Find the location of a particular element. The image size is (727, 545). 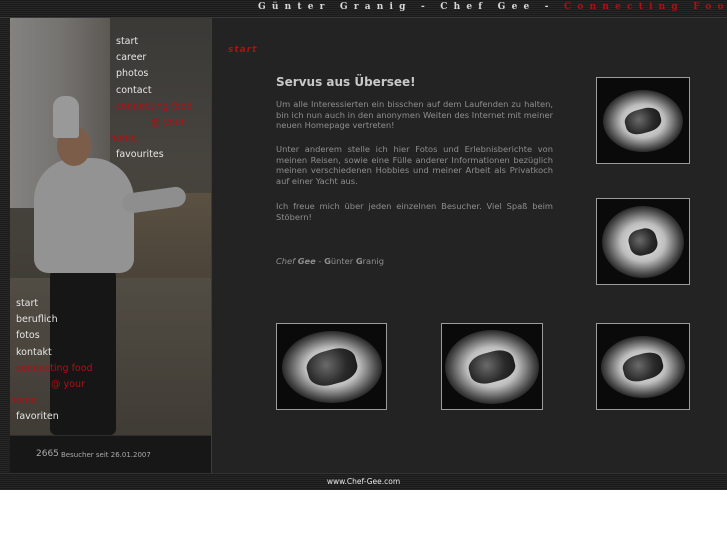

left-edge-strip is located at coordinates (5, 245).